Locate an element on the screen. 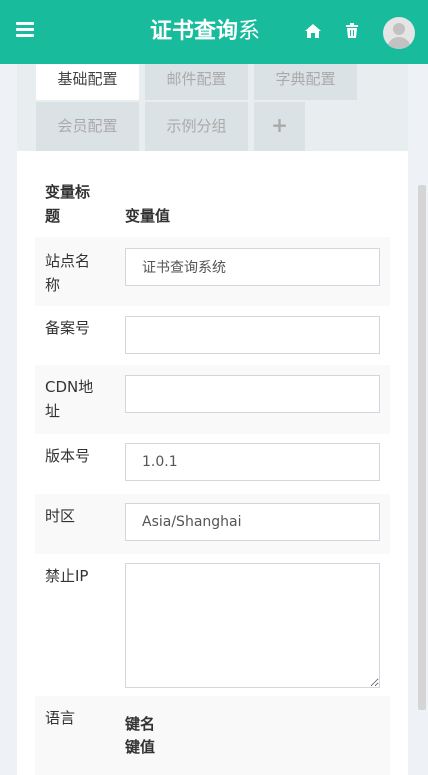 The width and height of the screenshot is (428, 775). key-value-header: 键值 is located at coordinates (140, 747).